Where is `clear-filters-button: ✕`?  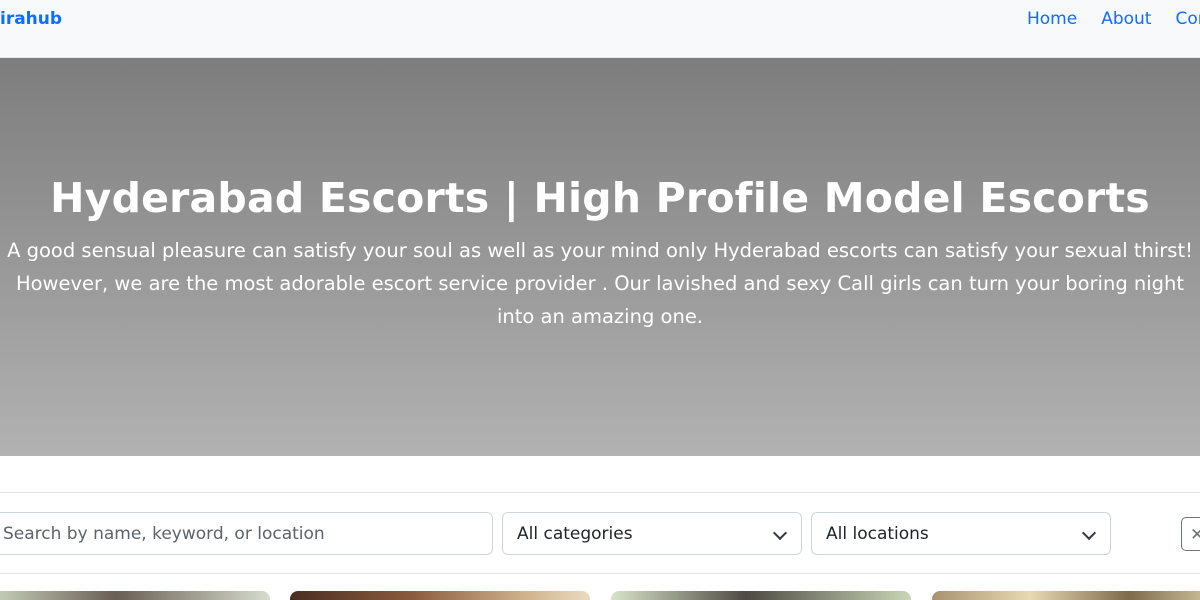 clear-filters-button: ✕ is located at coordinates (1190, 534).